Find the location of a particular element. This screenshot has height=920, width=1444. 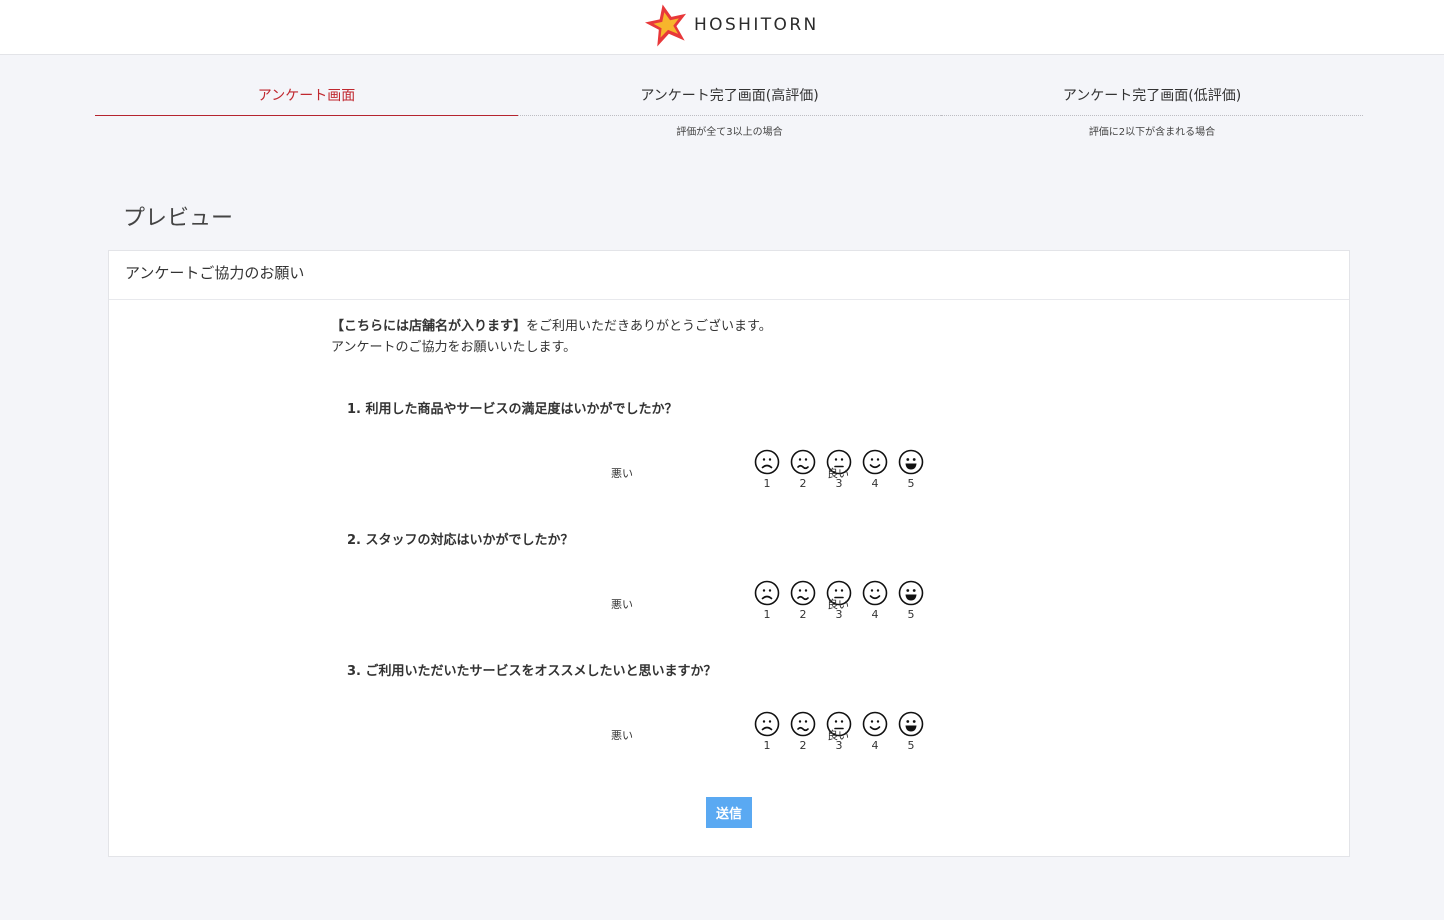

tab-survey: アンケート画面 is located at coordinates (306, 98).